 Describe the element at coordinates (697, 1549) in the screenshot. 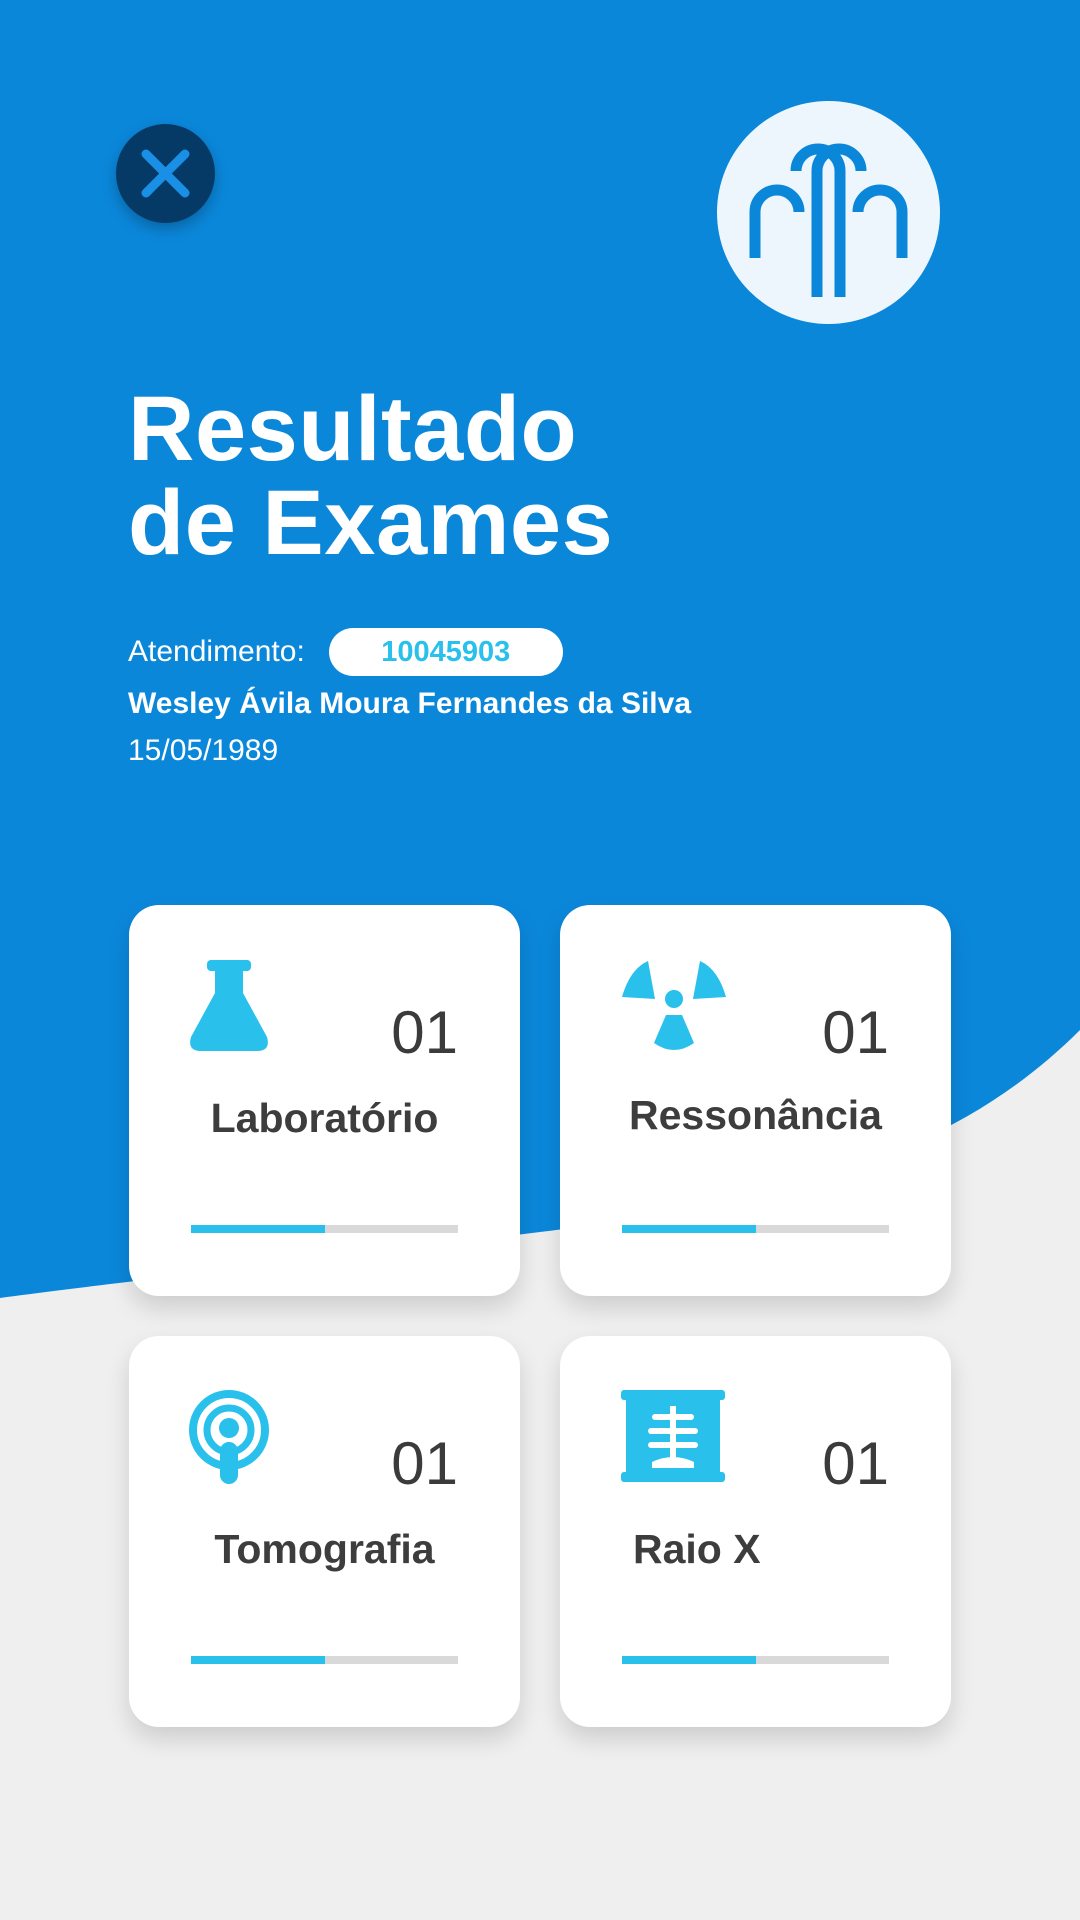

I see `exam-label: Raio X` at that location.